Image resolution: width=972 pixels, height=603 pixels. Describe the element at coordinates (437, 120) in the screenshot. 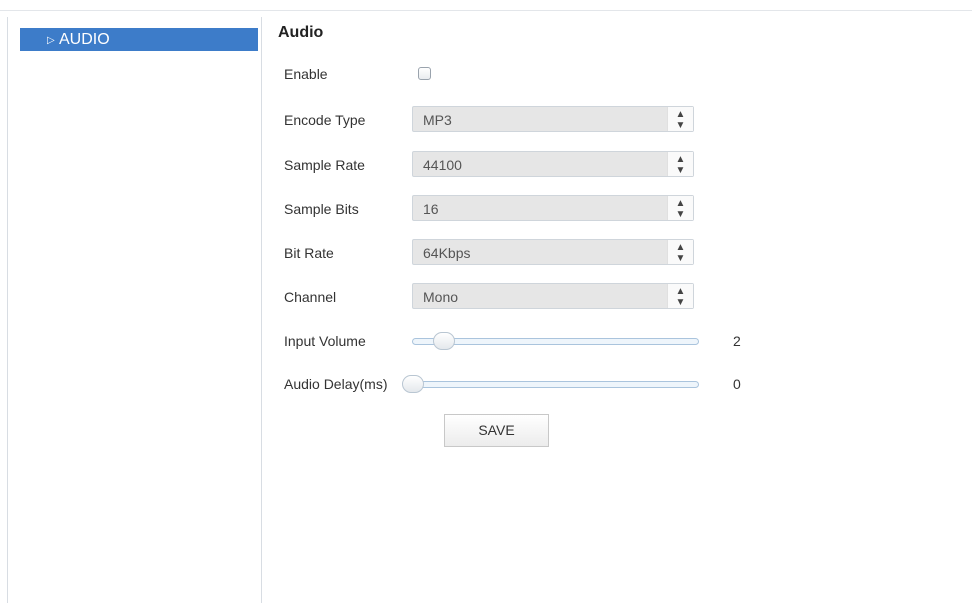

I see `encode-type-value: MP3` at that location.